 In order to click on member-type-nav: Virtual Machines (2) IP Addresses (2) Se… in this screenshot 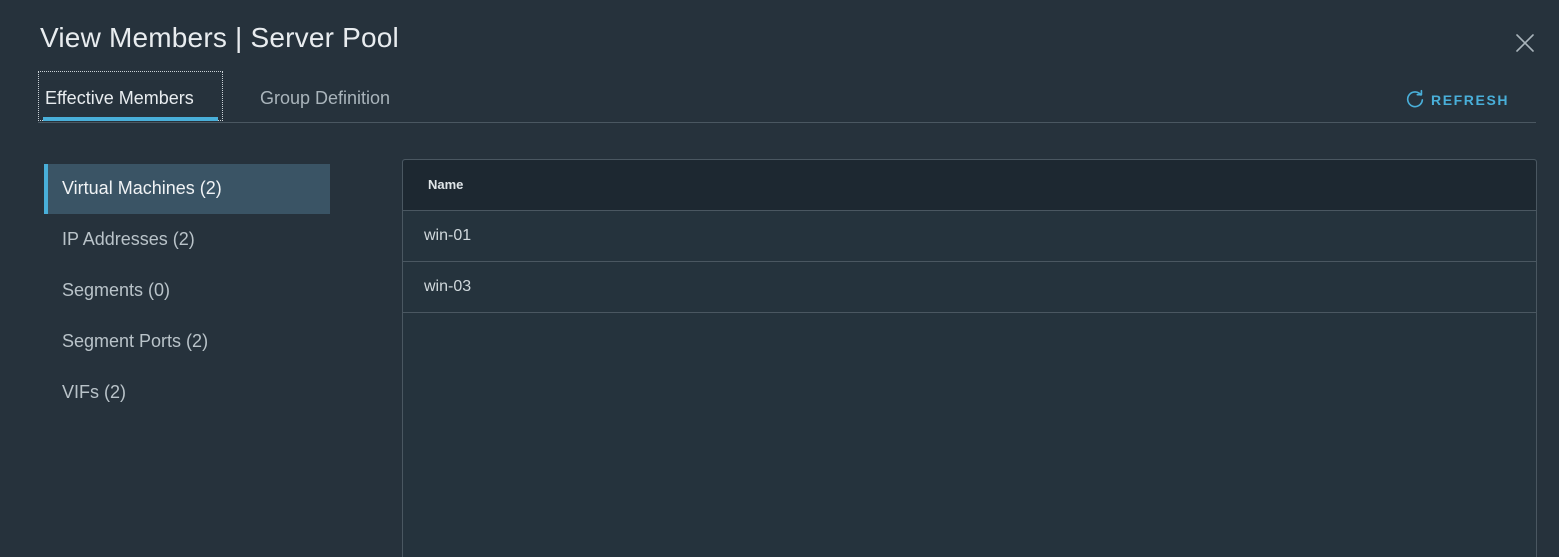, I will do `click(187, 291)`.